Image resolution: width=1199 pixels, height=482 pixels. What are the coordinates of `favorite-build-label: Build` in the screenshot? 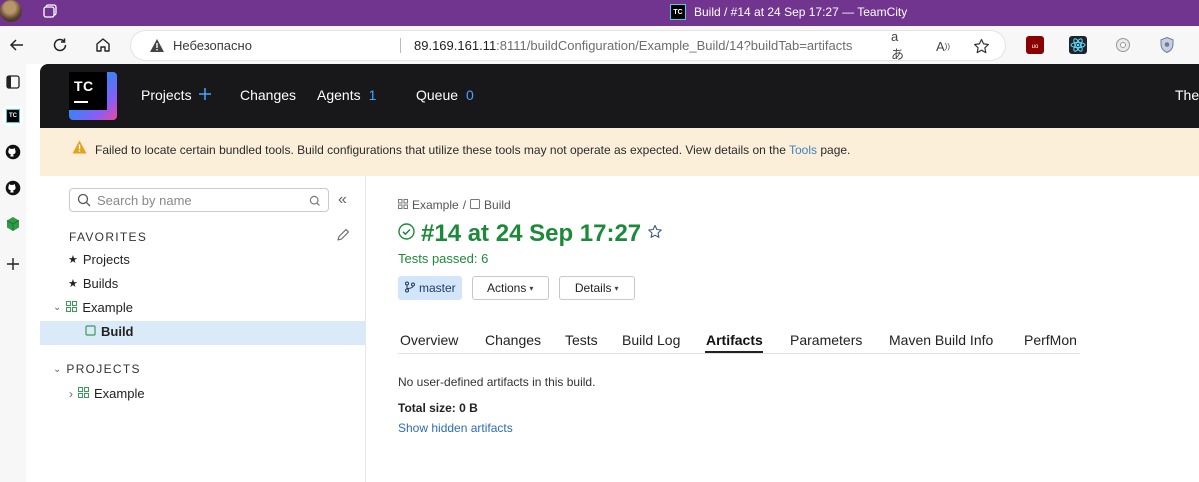 It's located at (117, 331).